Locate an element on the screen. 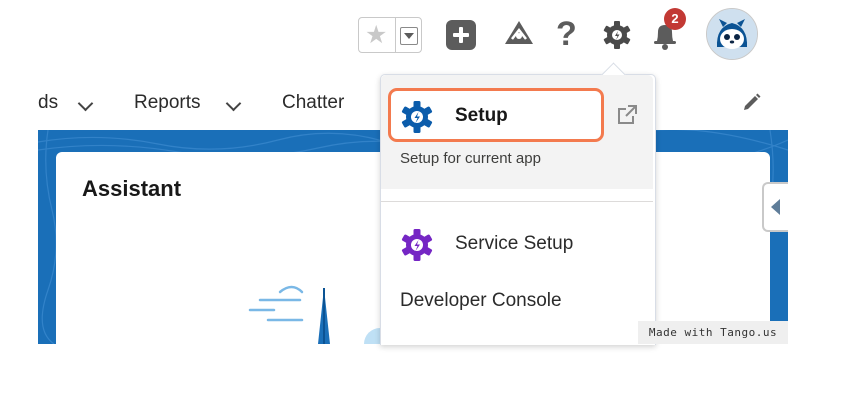 This screenshot has width=844, height=394. favorites-button-group: ★ is located at coordinates (390, 35).